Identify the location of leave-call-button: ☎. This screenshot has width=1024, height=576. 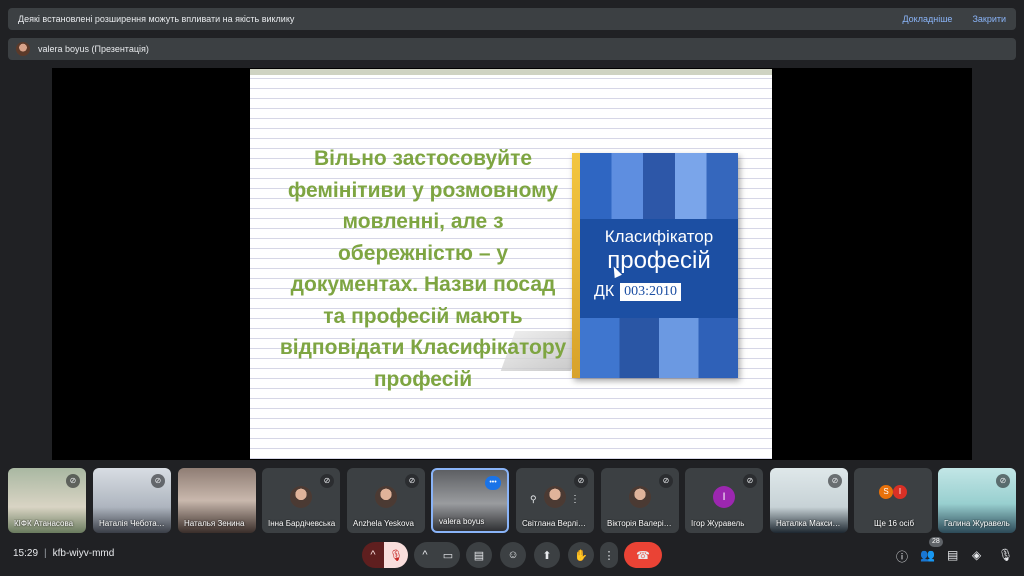
(643, 555).